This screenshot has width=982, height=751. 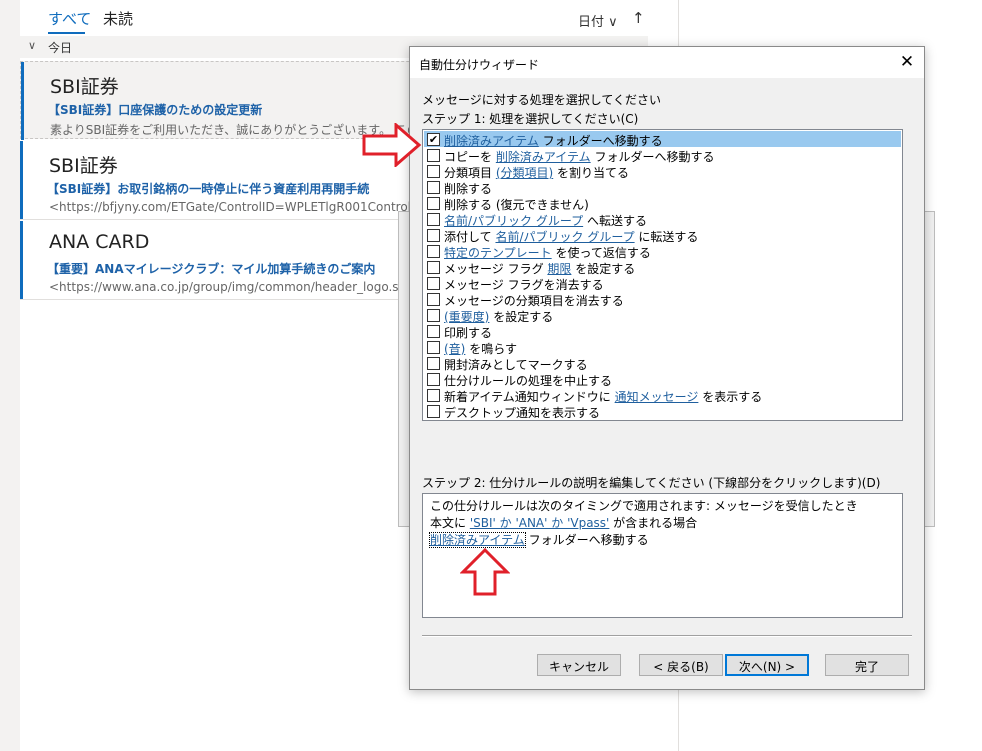 What do you see at coordinates (208, 189) in the screenshot?
I see `mail-subject: 【SBI証券】お取引銘柄の一時停止に伴う資産利用再開手続` at bounding box center [208, 189].